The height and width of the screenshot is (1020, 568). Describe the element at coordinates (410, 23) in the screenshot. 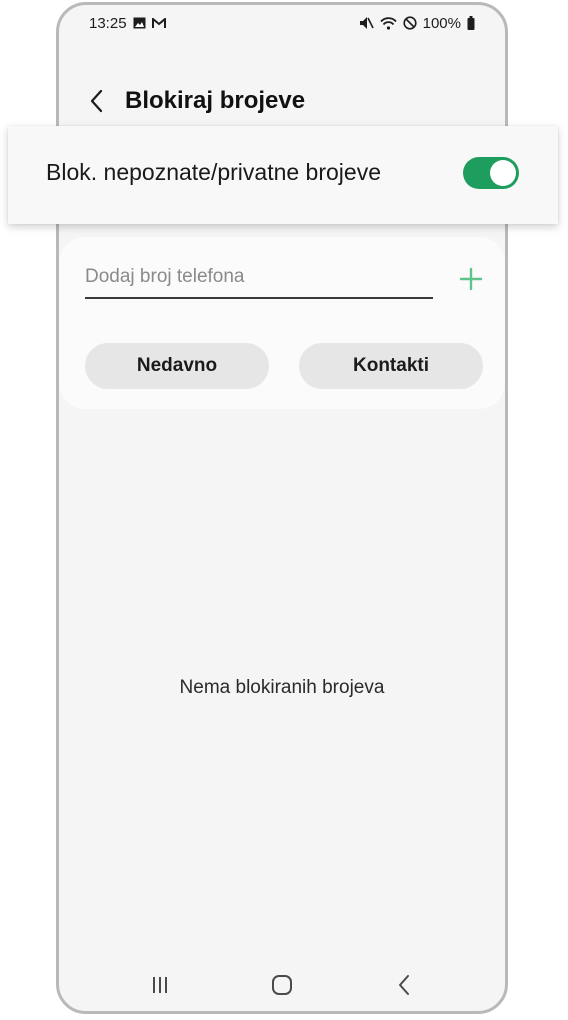

I see `do-not-disturb-icon` at that location.